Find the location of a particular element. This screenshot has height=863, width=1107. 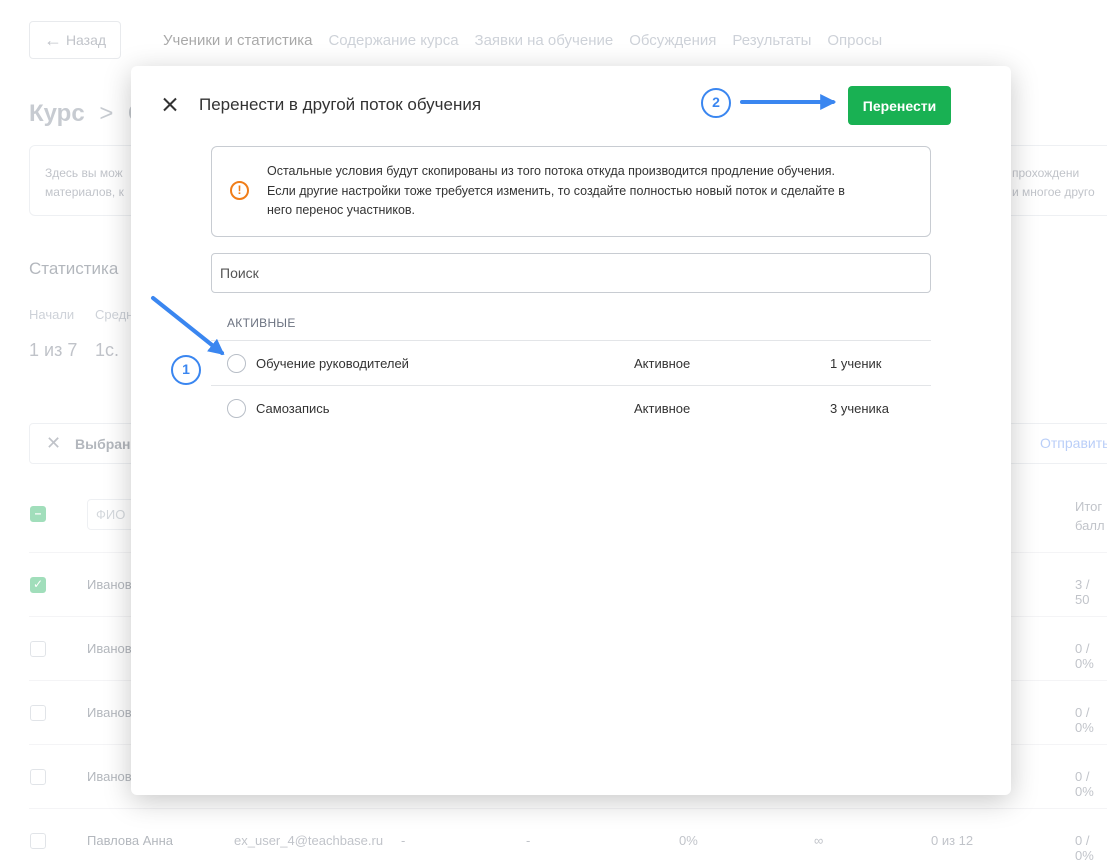

back-button-label: Назад is located at coordinates (86, 40).